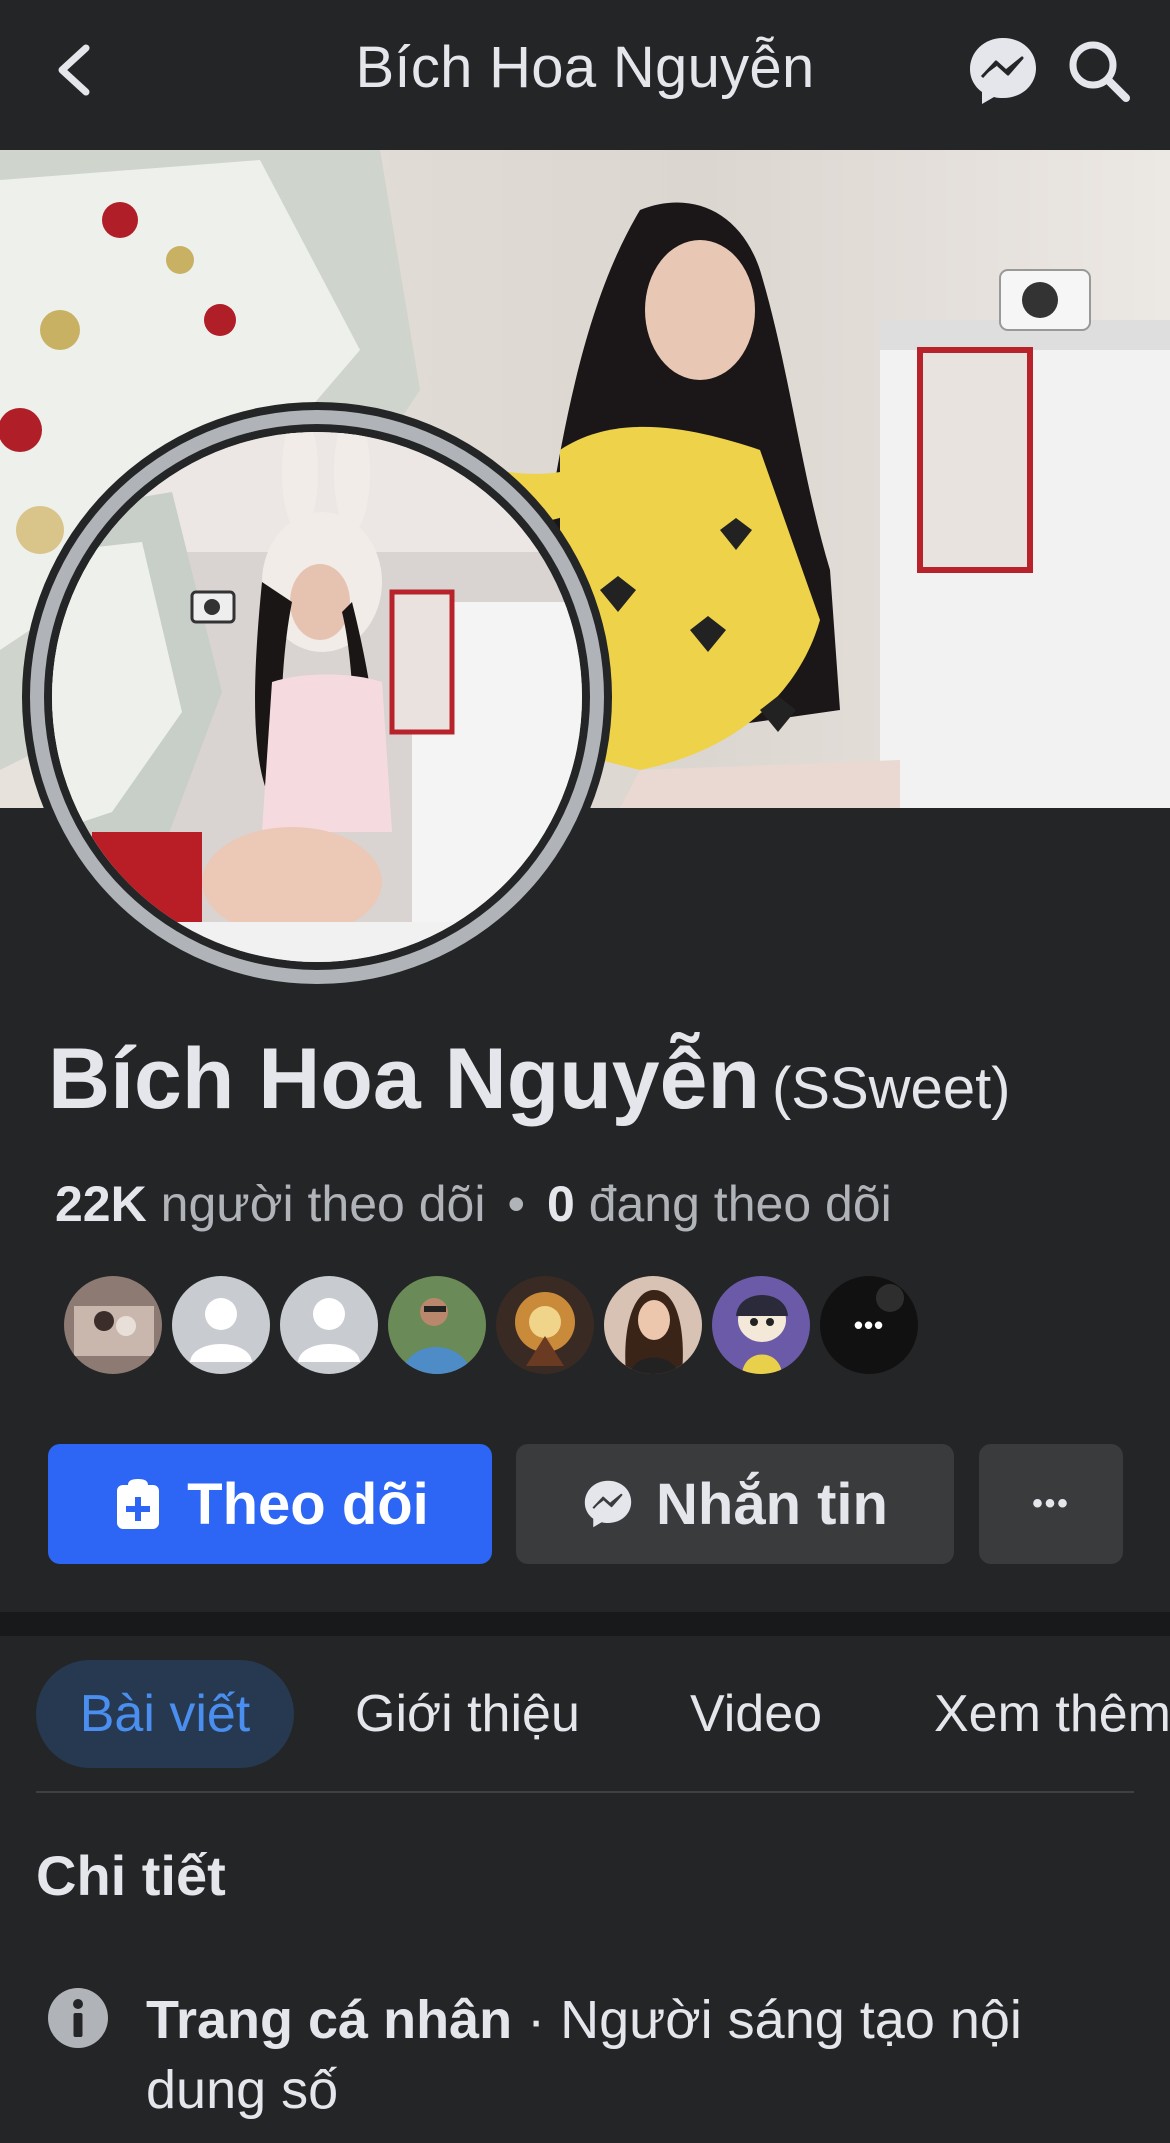  I want to click on tabs-divider, so click(585, 1792).